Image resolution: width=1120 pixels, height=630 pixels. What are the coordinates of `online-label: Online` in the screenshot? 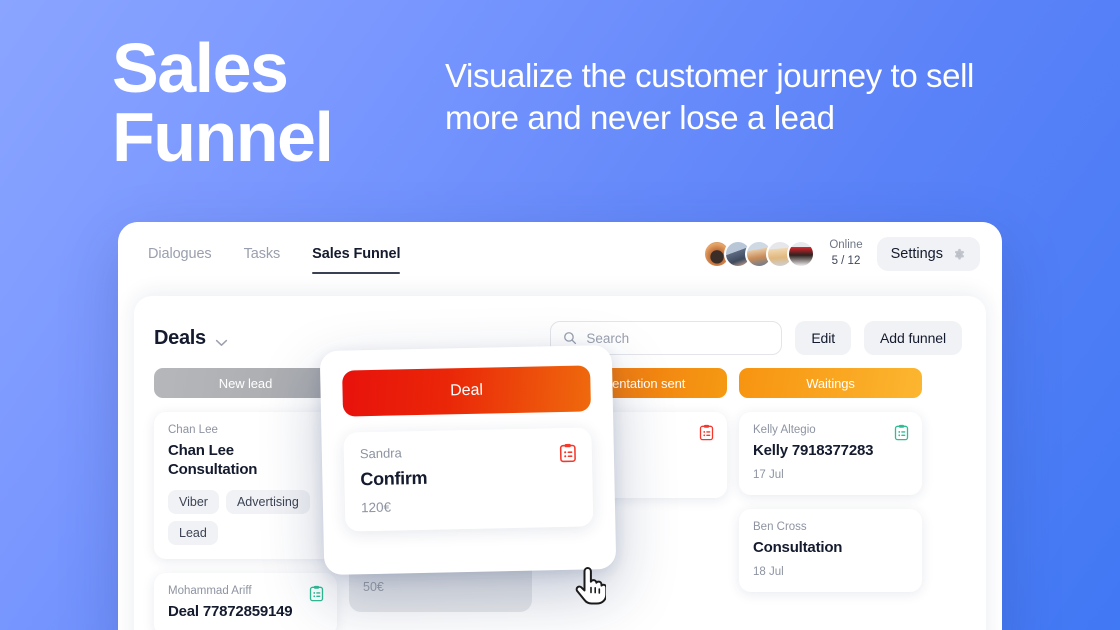 It's located at (846, 245).